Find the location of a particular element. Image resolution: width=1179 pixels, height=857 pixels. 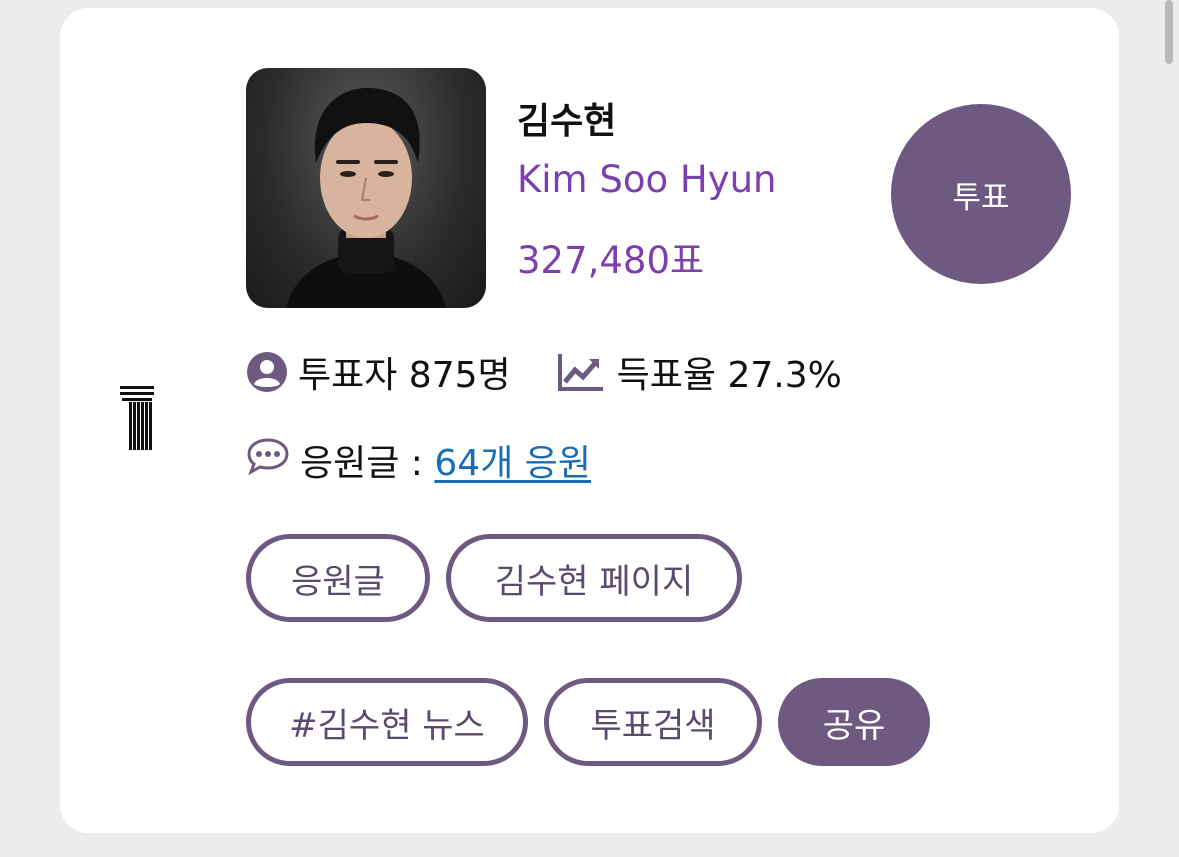

comment-label: 응원글 : is located at coordinates (367, 463).